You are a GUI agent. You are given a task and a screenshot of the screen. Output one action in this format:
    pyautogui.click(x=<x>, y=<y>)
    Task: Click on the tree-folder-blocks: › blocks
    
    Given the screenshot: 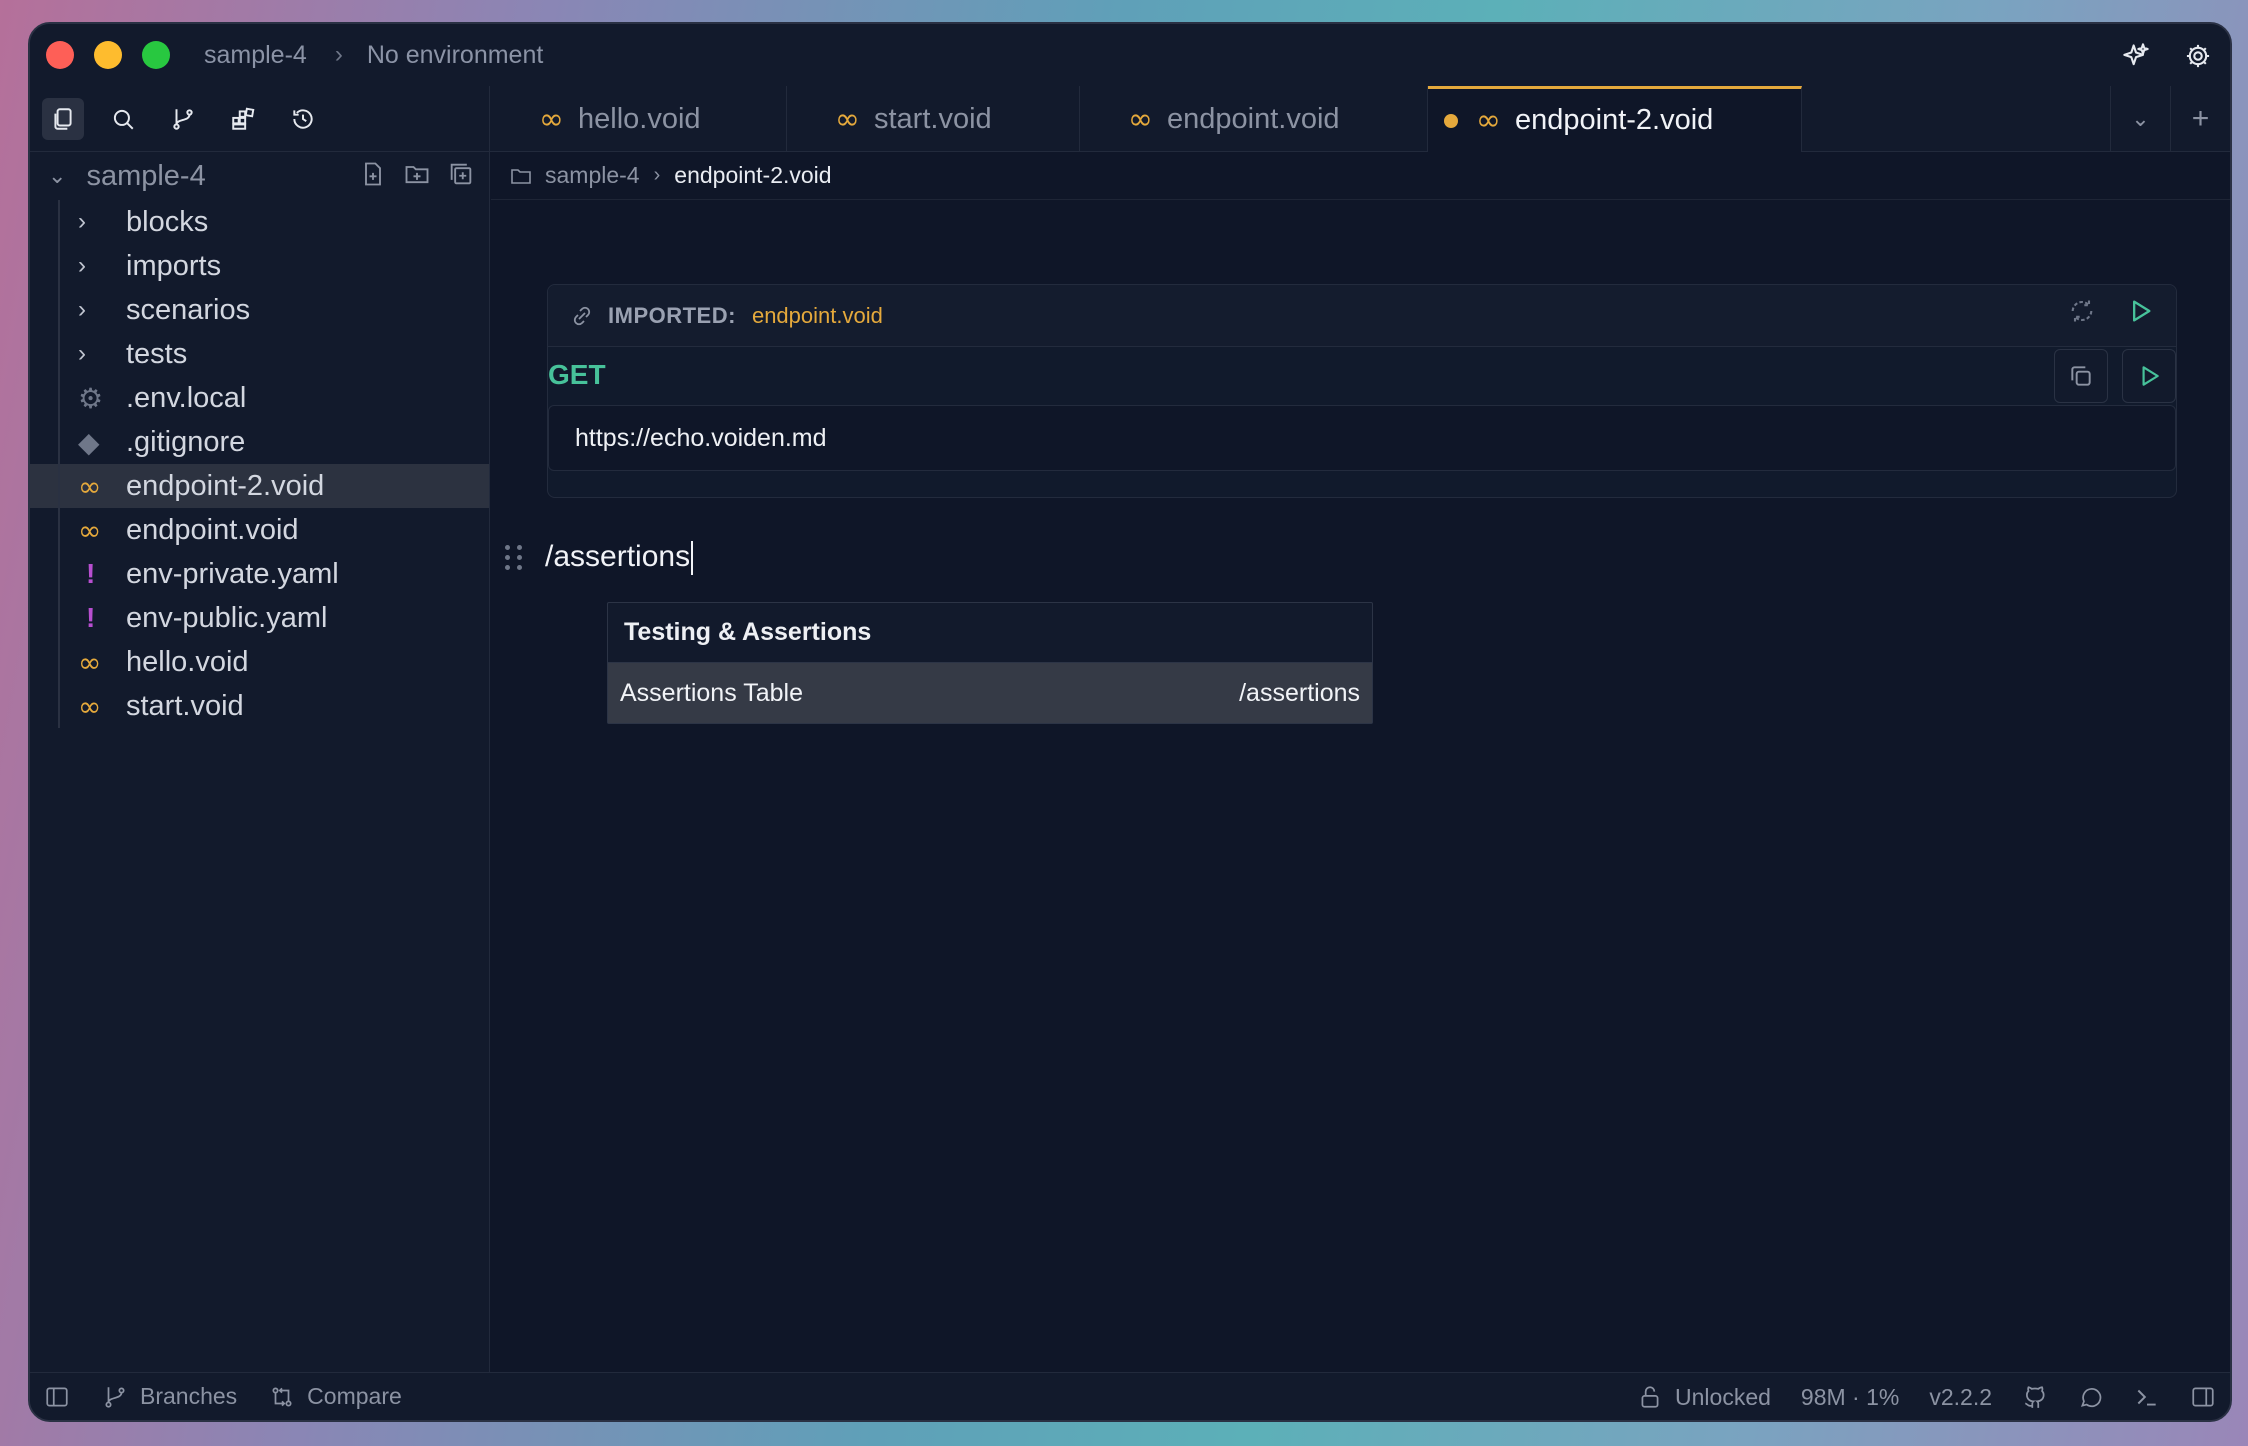 What is the action you would take?
    pyautogui.click(x=259, y=222)
    